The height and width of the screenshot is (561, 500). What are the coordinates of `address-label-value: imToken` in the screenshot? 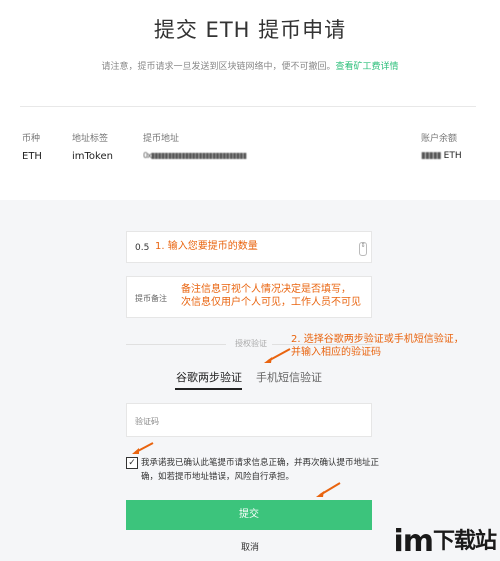 It's located at (92, 156).